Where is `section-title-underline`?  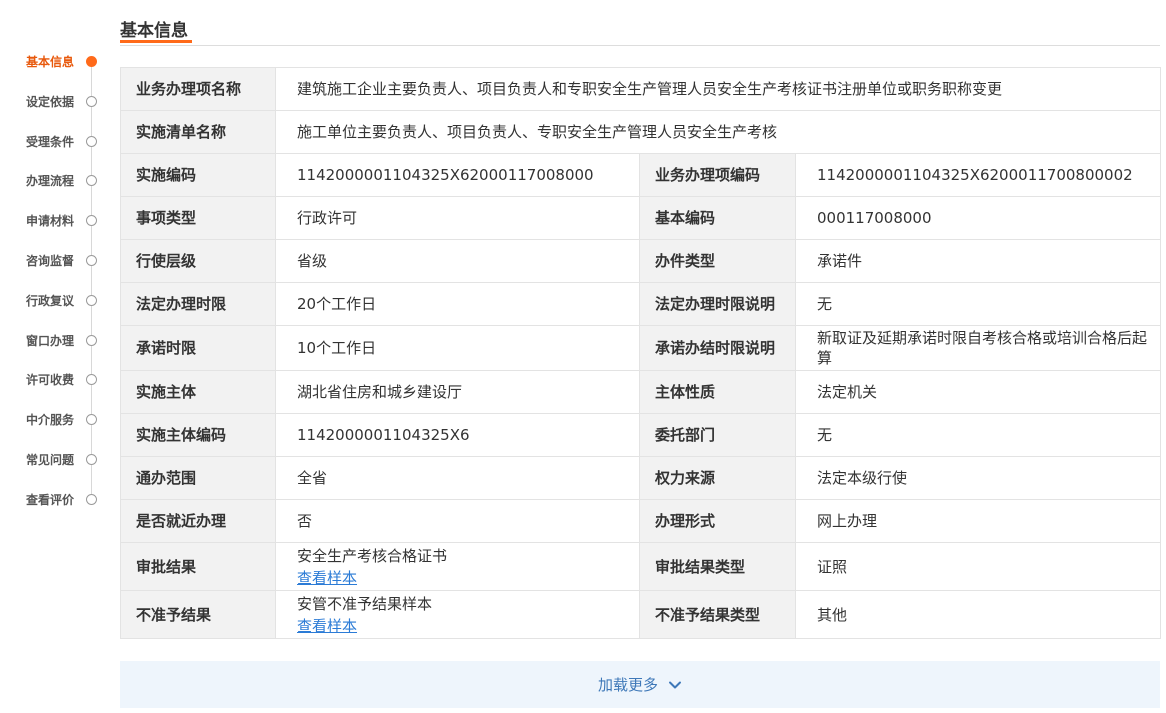 section-title-underline is located at coordinates (156, 41).